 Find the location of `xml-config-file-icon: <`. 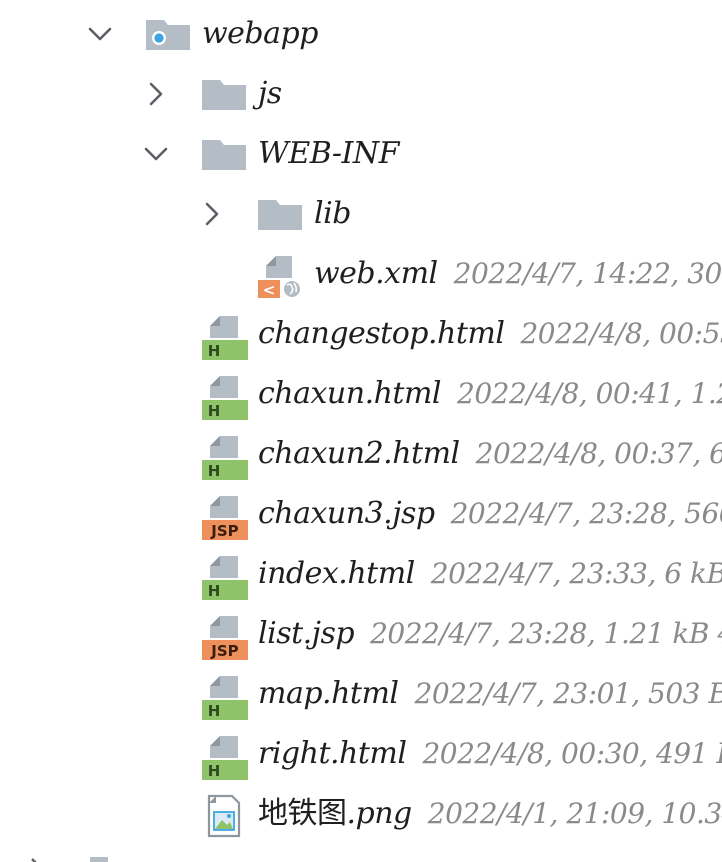

xml-config-file-icon: < is located at coordinates (281, 277).